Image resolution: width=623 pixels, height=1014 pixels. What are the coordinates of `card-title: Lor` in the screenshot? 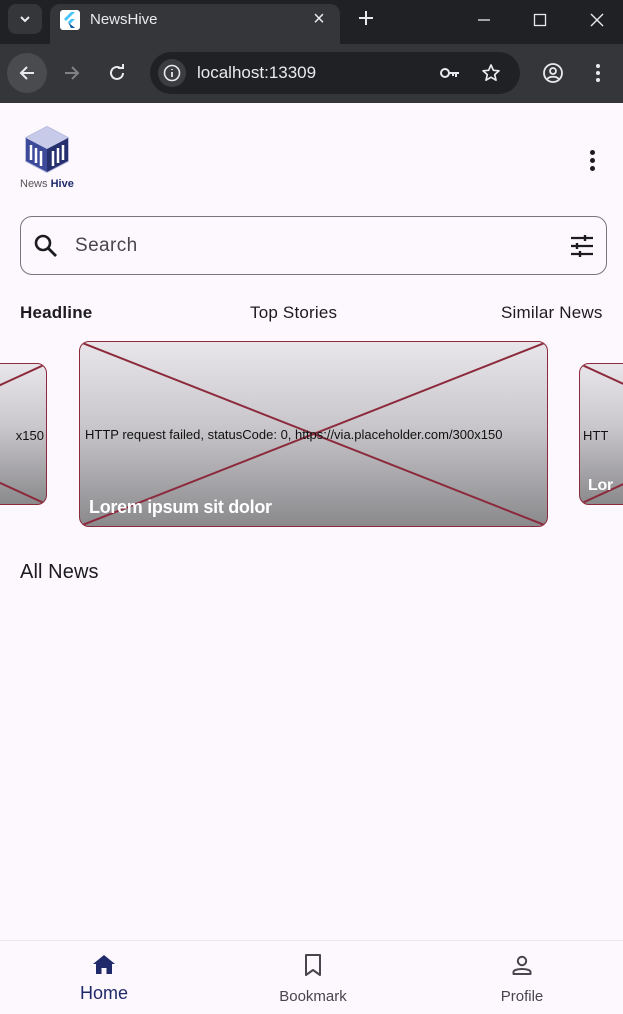 It's located at (600, 485).